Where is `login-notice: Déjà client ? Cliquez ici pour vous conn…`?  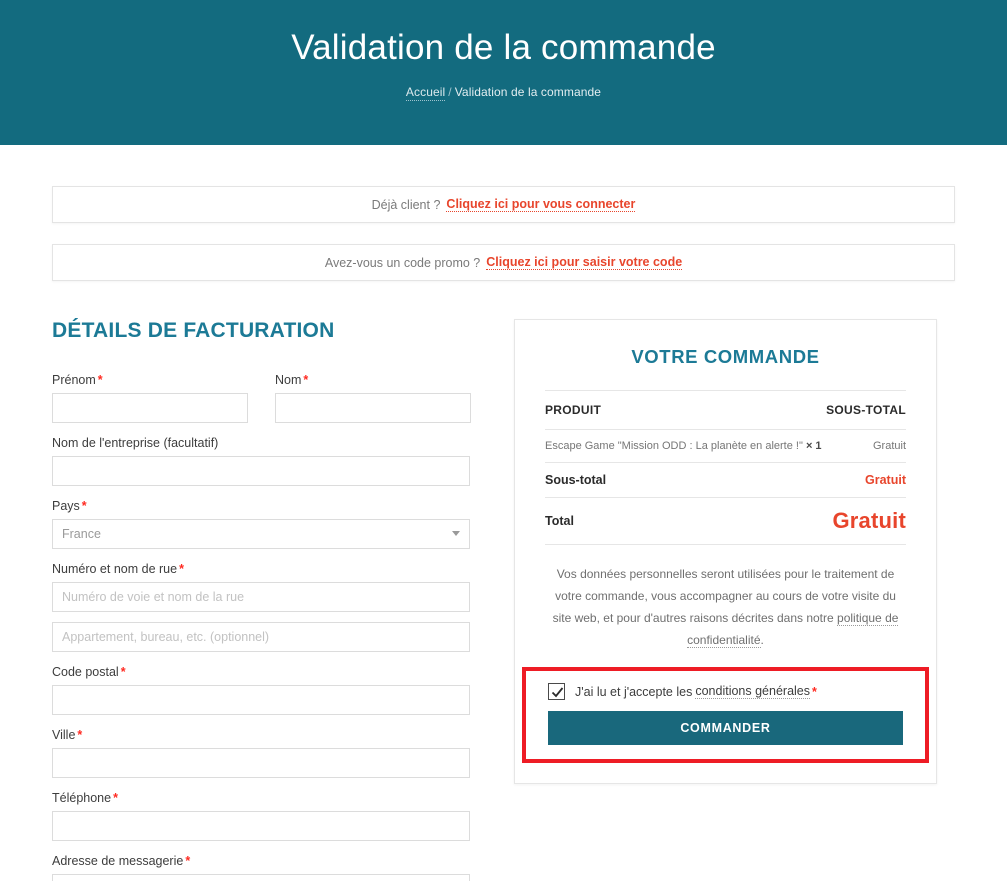 login-notice: Déjà client ? Cliquez ici pour vous conn… is located at coordinates (503, 204).